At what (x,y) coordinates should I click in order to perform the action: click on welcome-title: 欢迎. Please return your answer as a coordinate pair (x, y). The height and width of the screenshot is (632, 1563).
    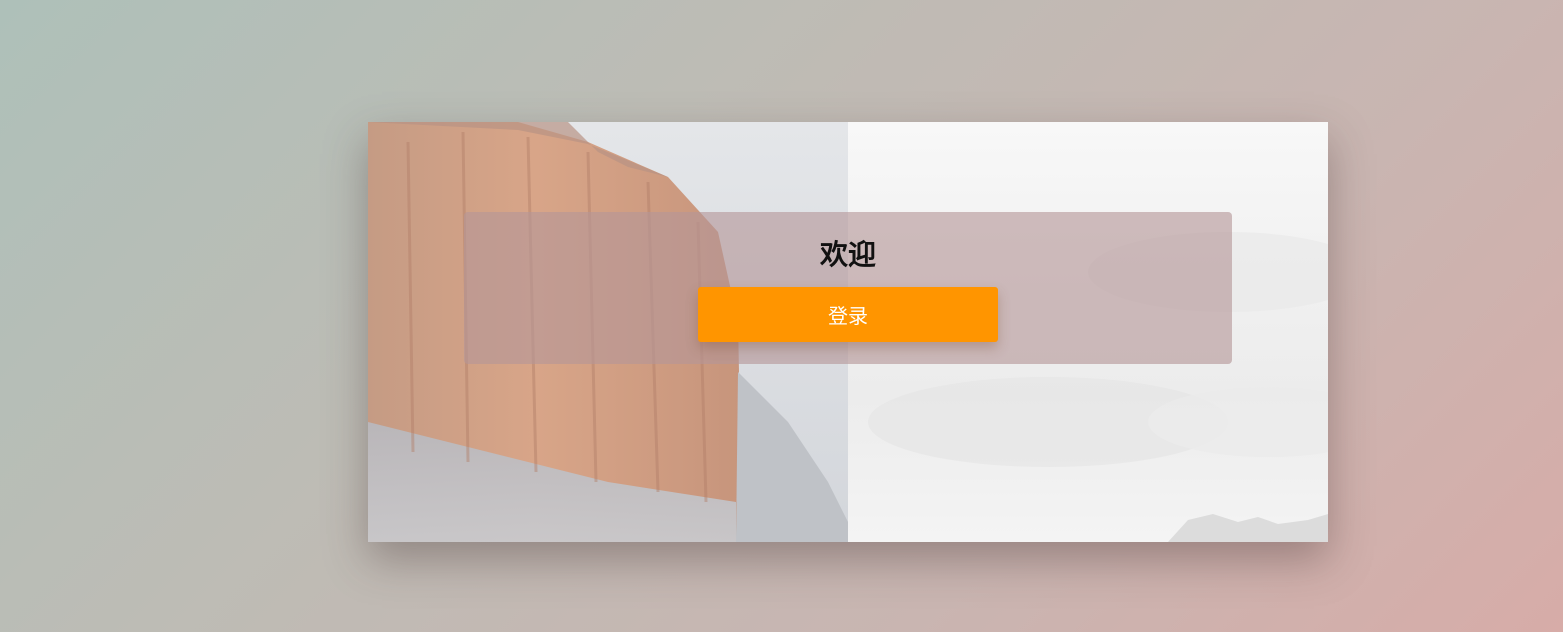
    Looking at the image, I should click on (847, 254).